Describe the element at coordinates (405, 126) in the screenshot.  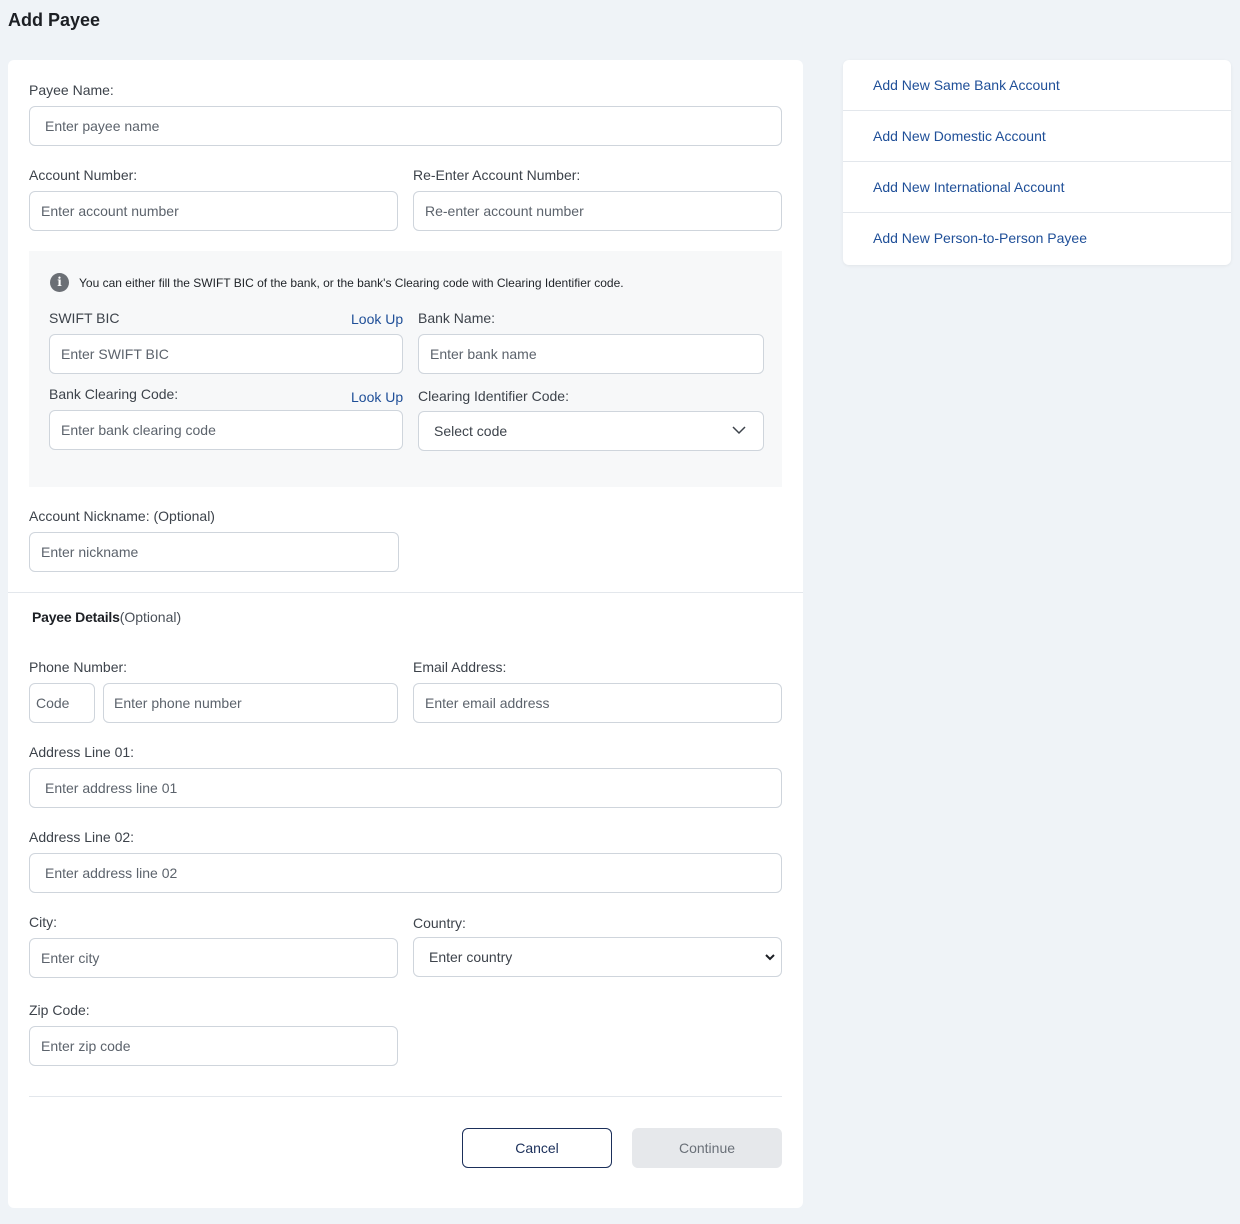
I see `payee-name-input` at that location.